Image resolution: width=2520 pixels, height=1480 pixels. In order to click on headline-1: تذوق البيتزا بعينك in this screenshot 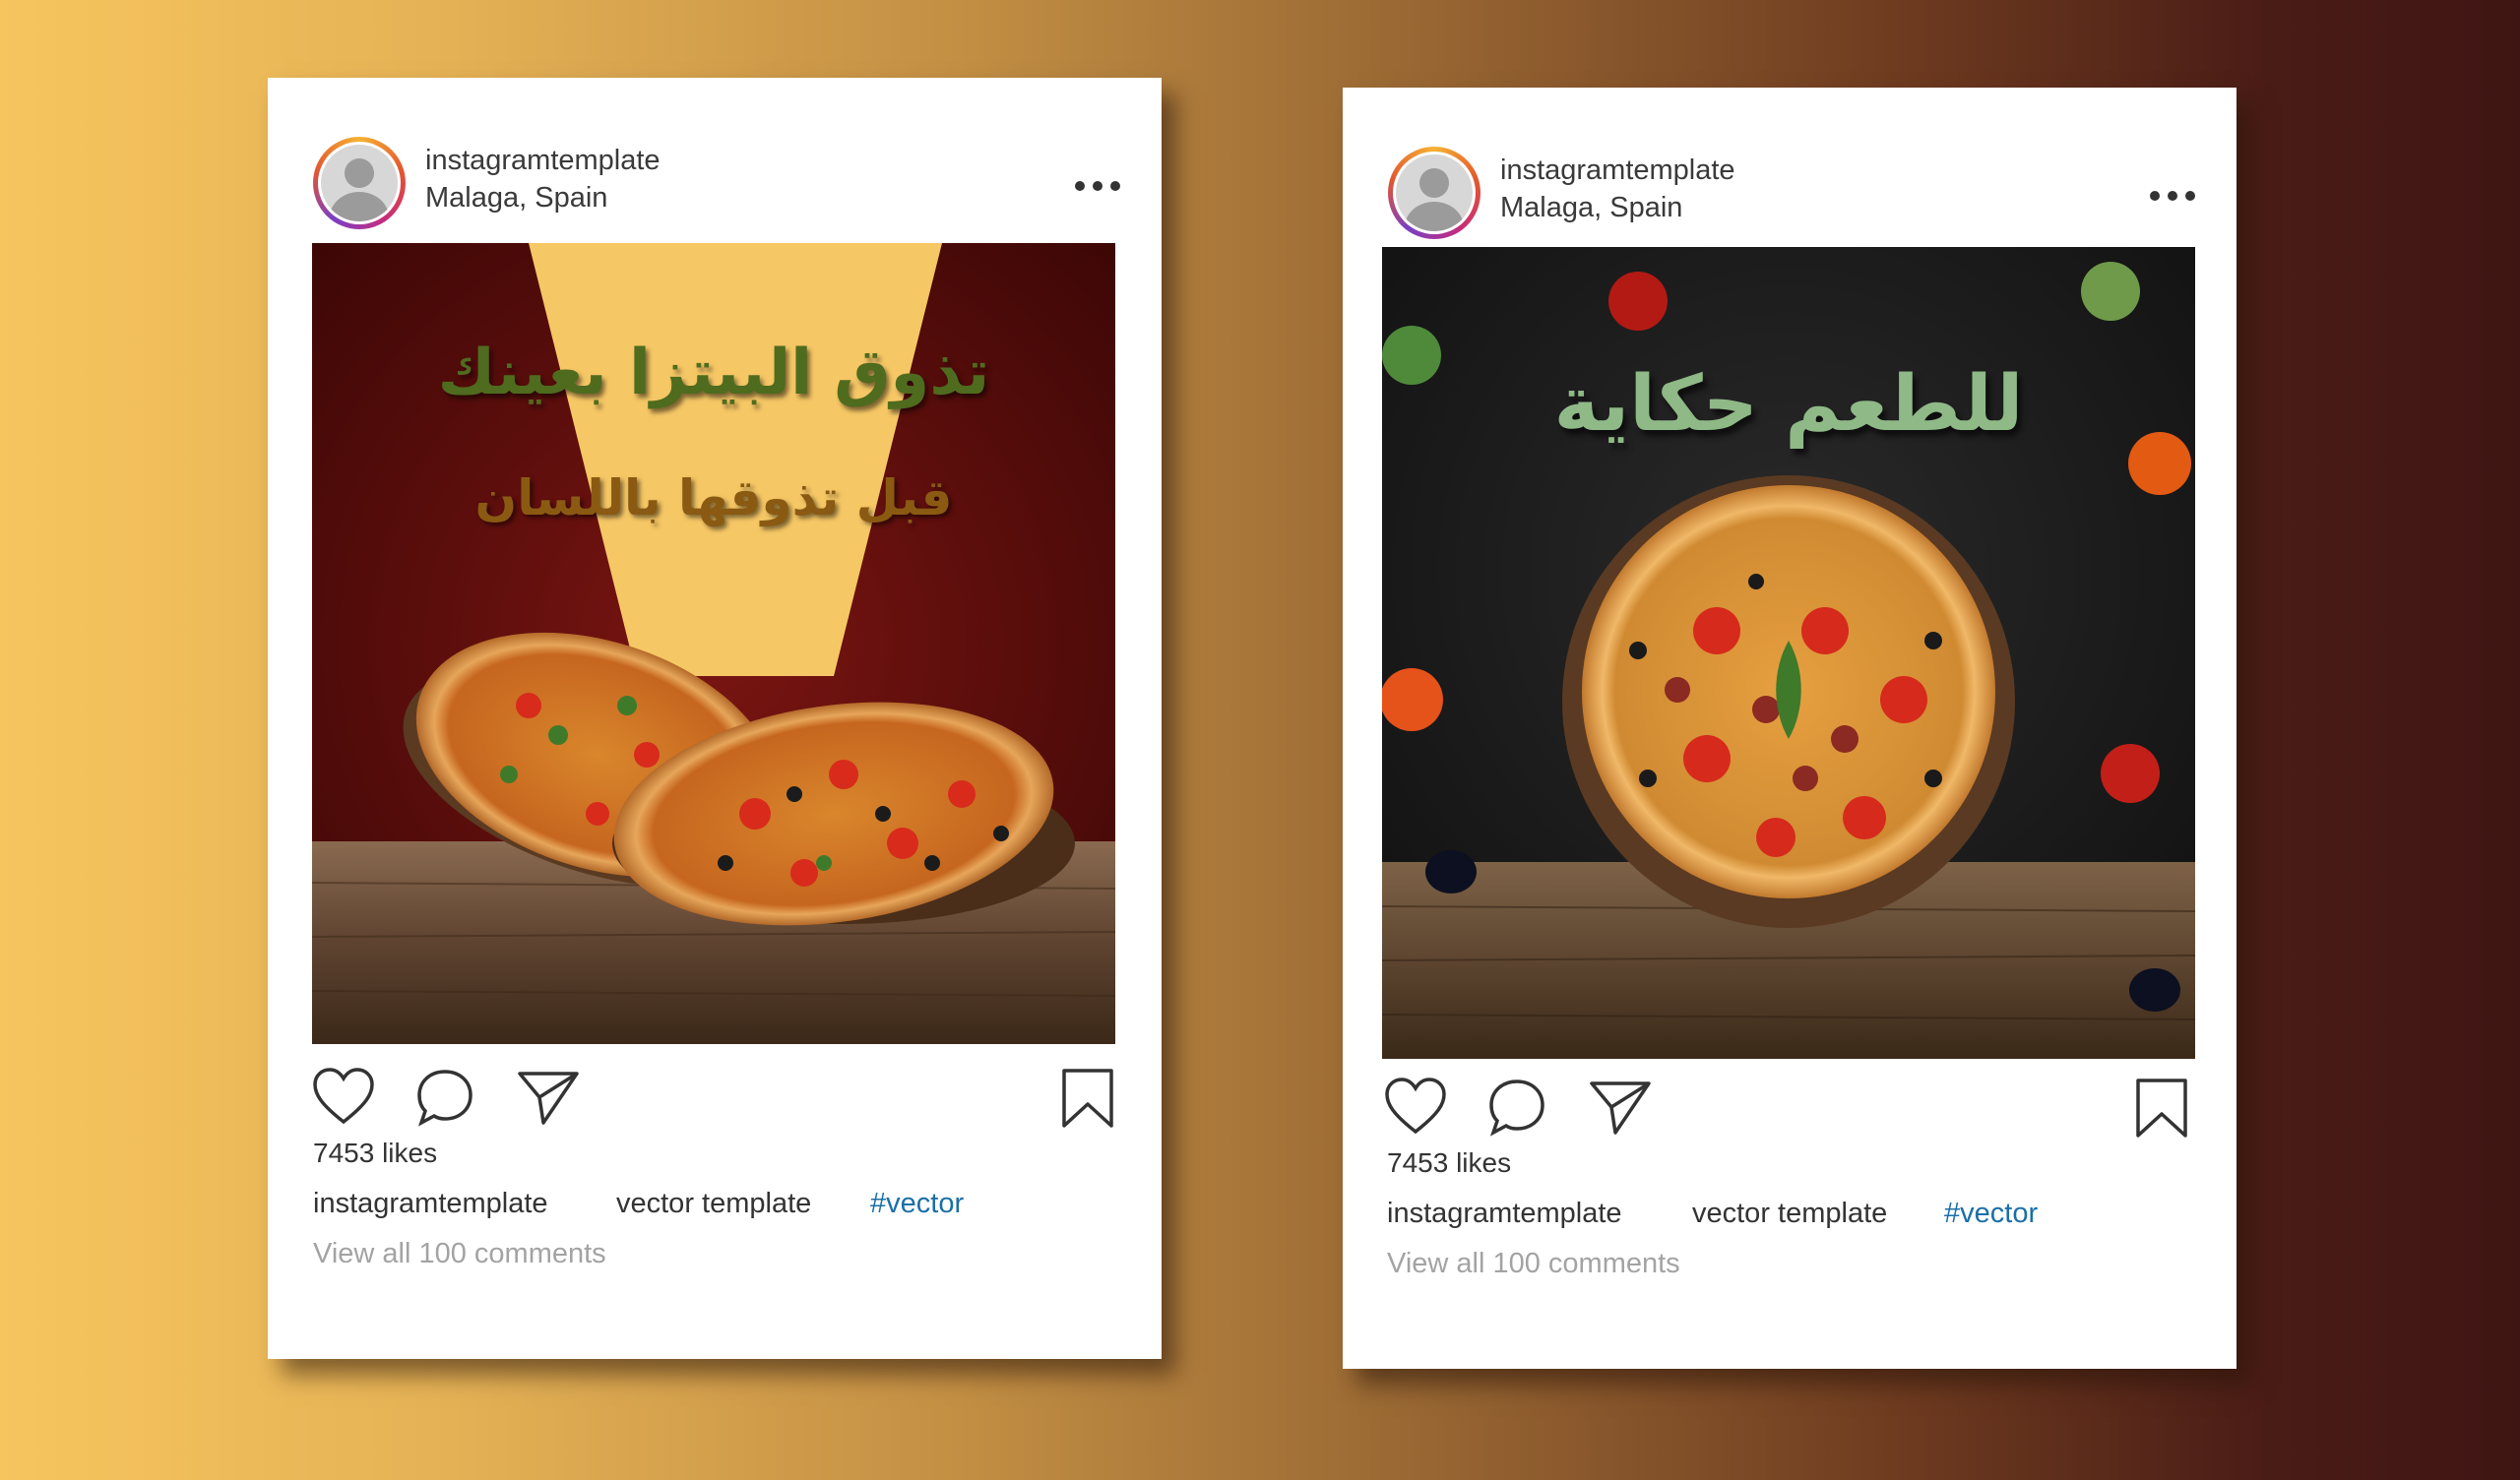, I will do `click(713, 373)`.